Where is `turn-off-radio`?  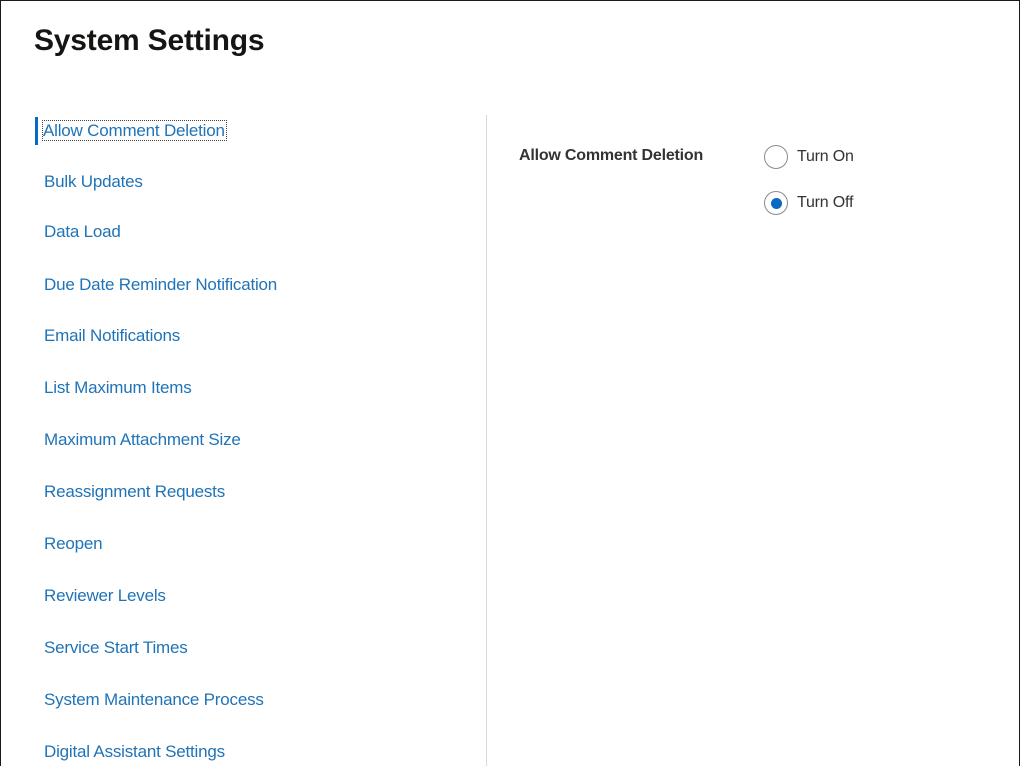
turn-off-radio is located at coordinates (776, 203).